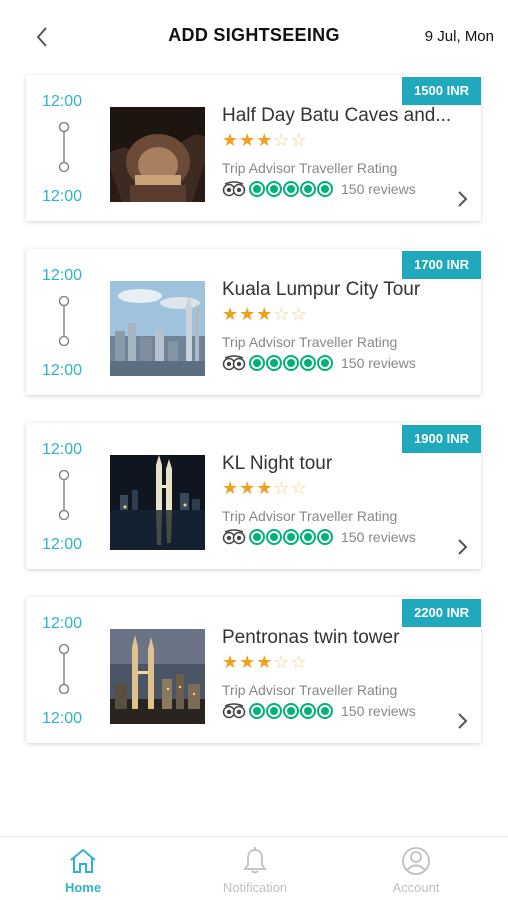  Describe the element at coordinates (321, 289) in the screenshot. I see `card-title: Kuala Lumpur City Tour` at that location.